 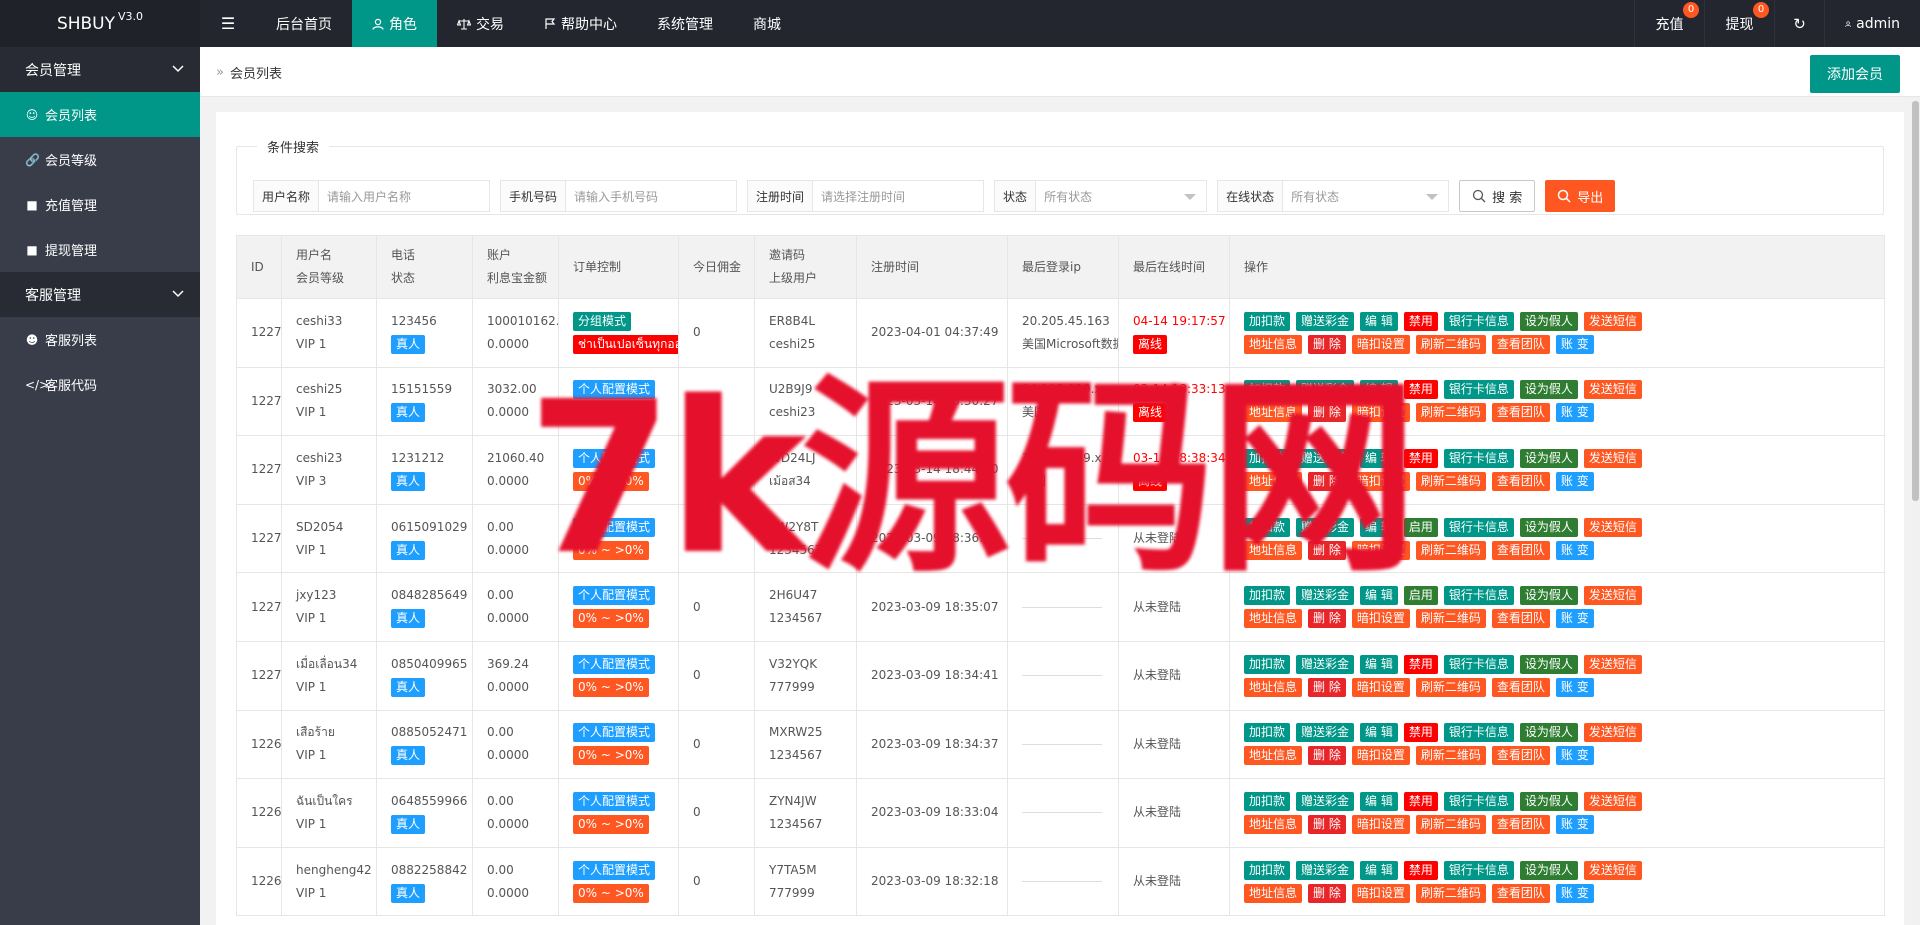 I want to click on sidebar-item-service-list: ☻ 客服列表, so click(x=100, y=339).